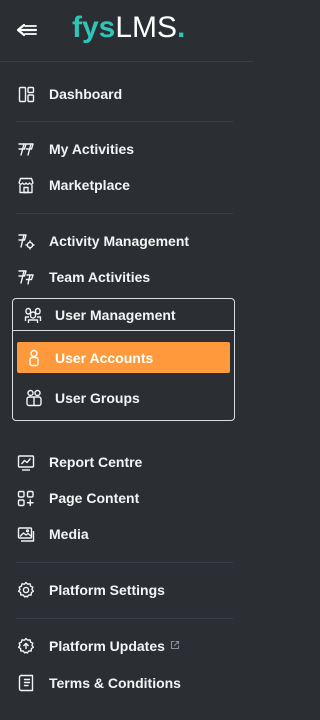  What do you see at coordinates (26, 683) in the screenshot?
I see `terms-icon` at bounding box center [26, 683].